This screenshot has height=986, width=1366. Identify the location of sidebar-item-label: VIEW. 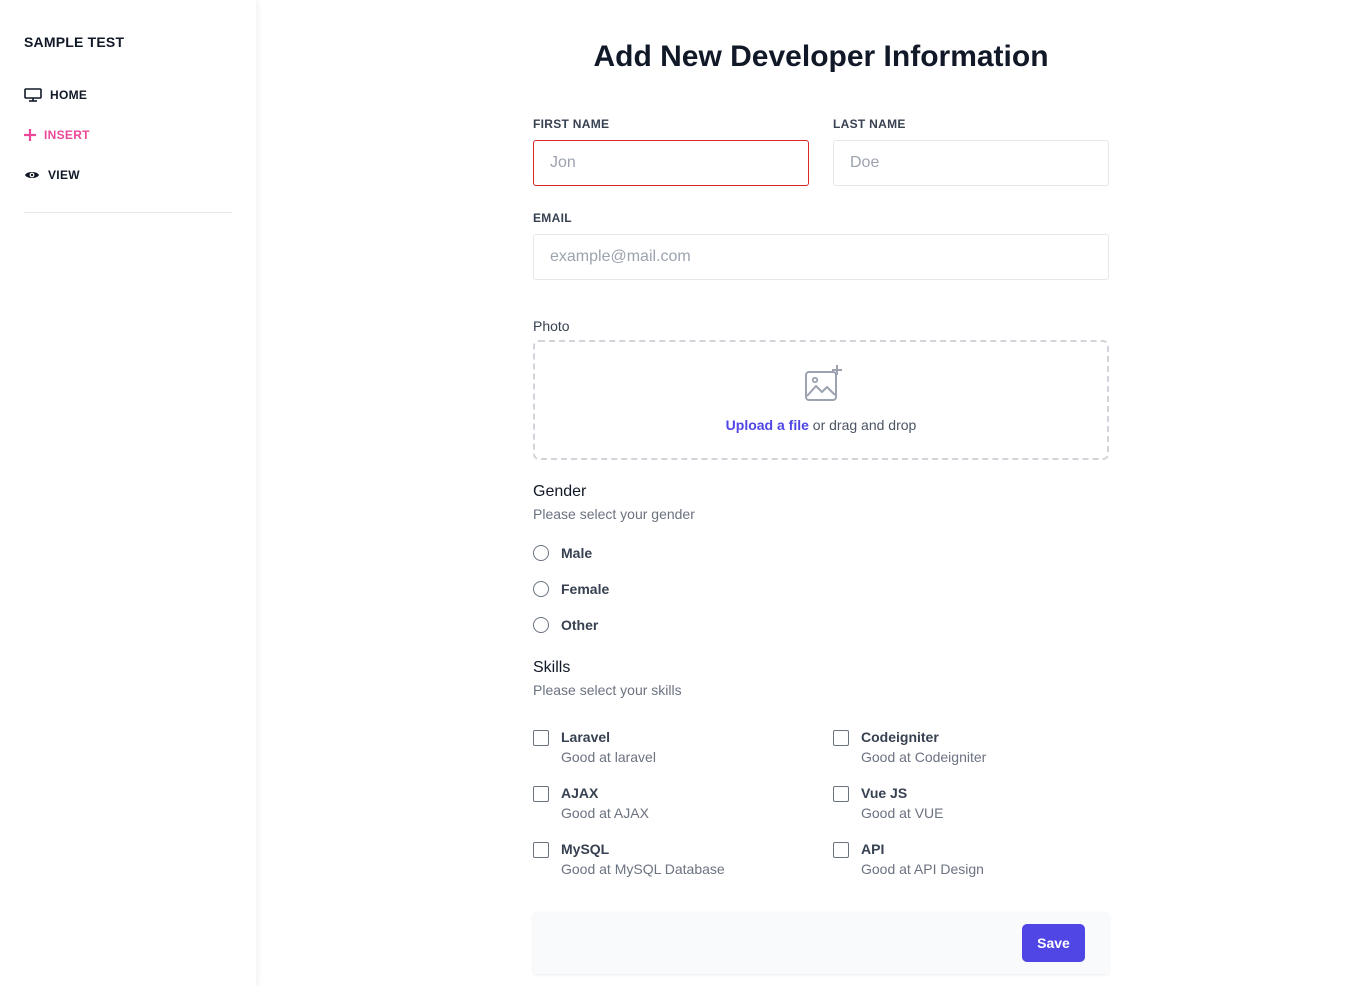
(64, 175).